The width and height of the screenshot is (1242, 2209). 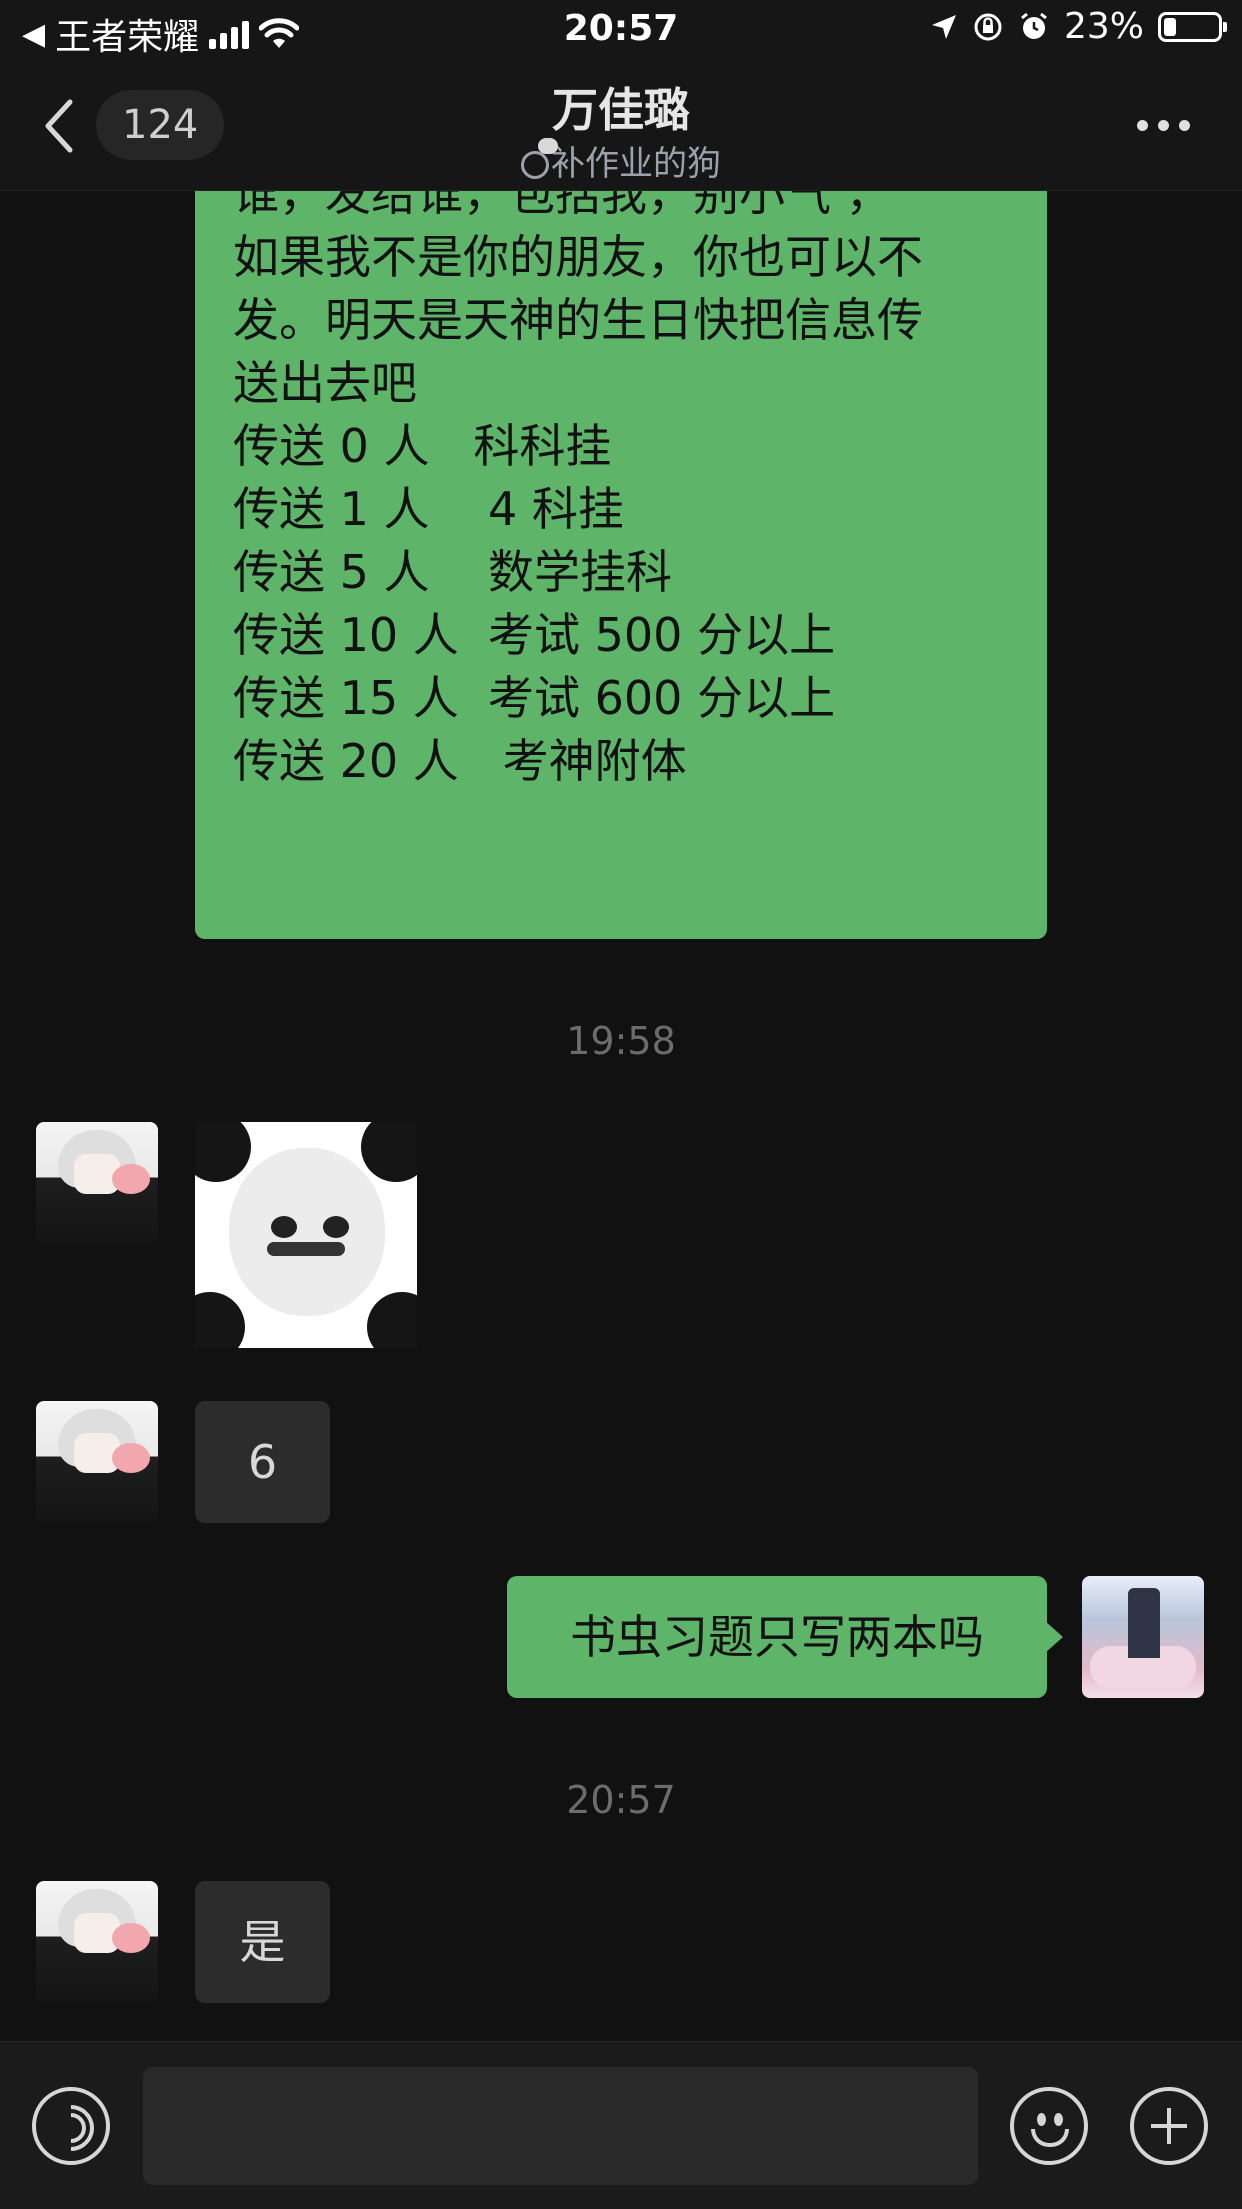 I want to click on panda-sticker-image, so click(x=306, y=1235).